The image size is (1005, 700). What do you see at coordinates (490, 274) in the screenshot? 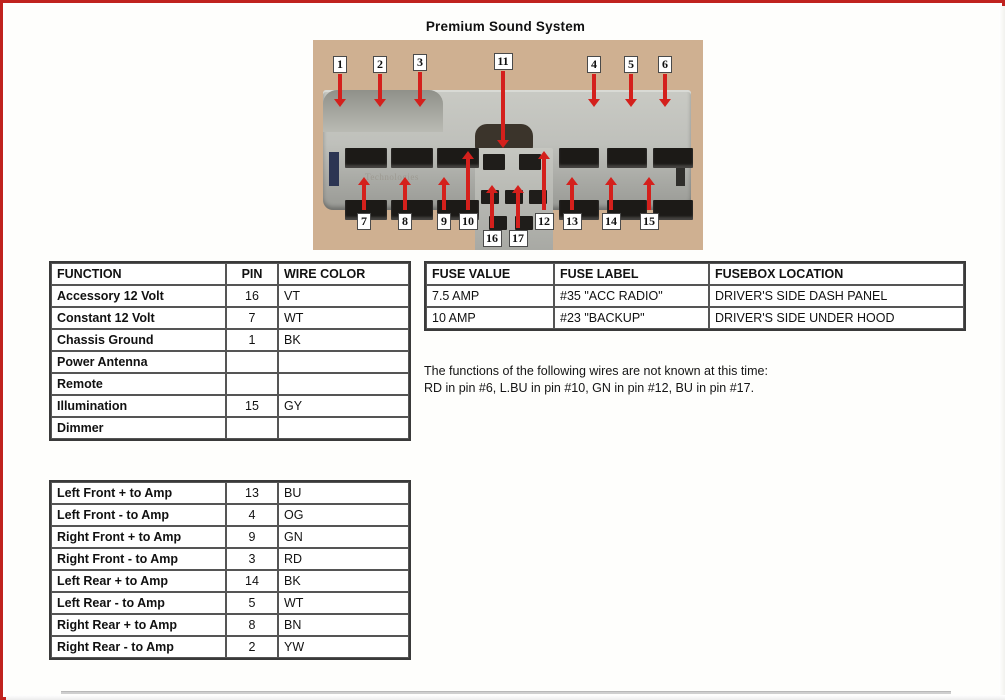
I see `header-fuse-value: FUSE VALUE` at bounding box center [490, 274].